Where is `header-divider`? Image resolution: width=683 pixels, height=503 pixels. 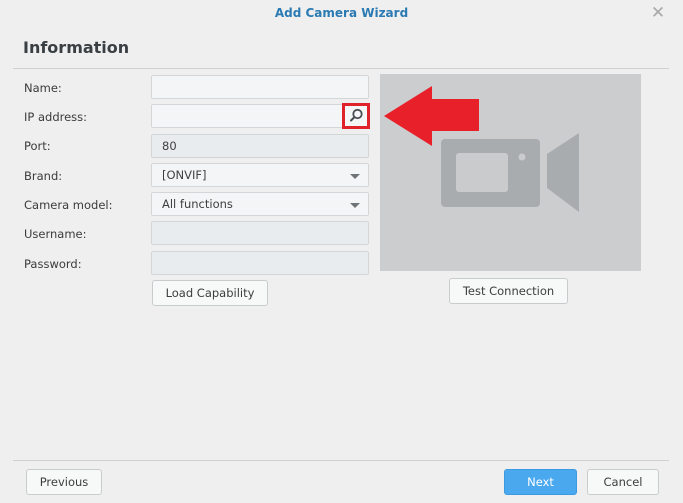
header-divider is located at coordinates (341, 68).